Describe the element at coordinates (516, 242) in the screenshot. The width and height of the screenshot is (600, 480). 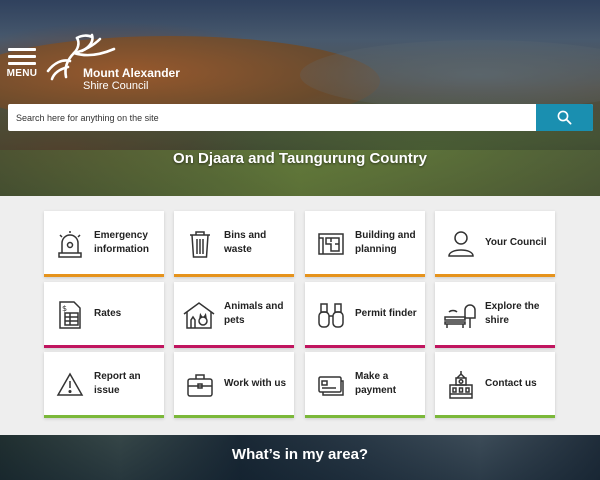
I see `tile-label: Your Council` at that location.